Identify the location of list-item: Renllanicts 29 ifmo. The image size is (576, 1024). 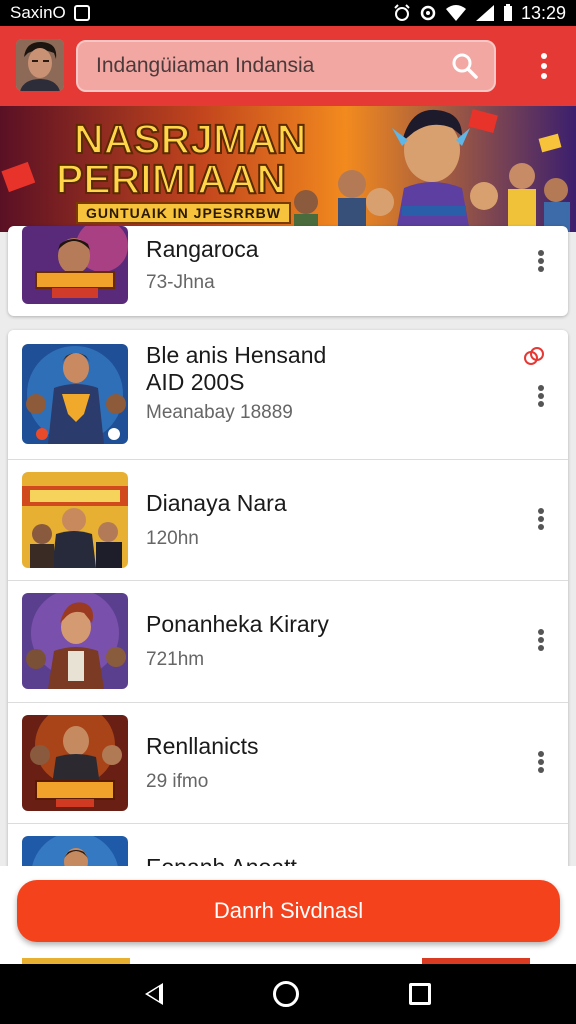
(288, 763).